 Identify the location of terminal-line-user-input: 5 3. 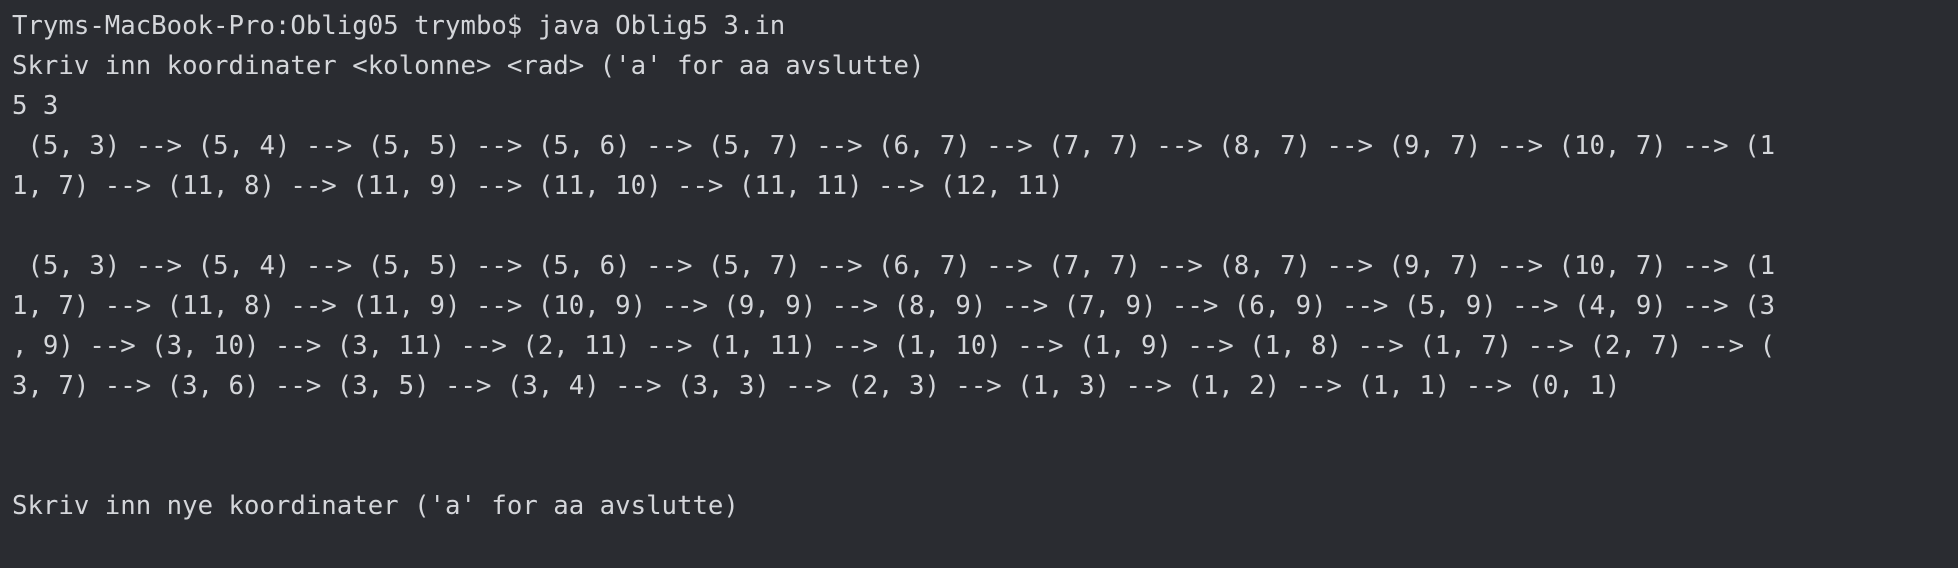
(35, 106).